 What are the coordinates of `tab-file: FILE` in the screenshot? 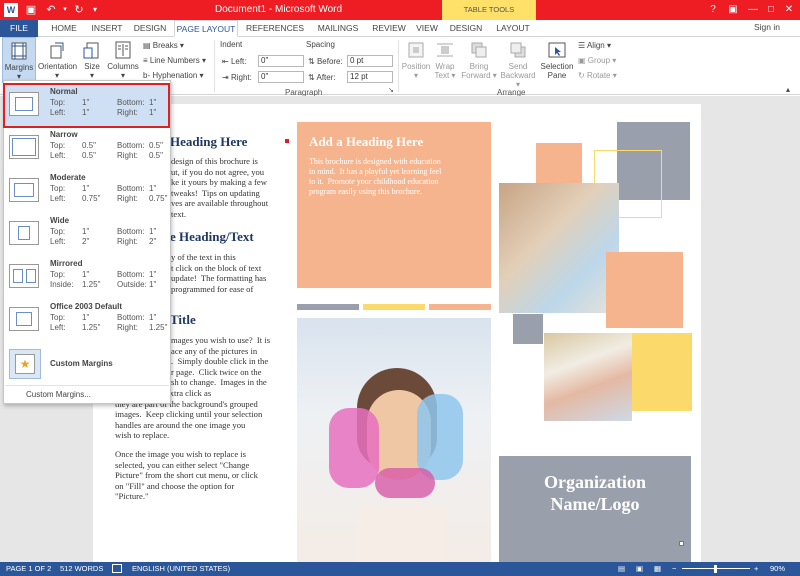 It's located at (19, 28).